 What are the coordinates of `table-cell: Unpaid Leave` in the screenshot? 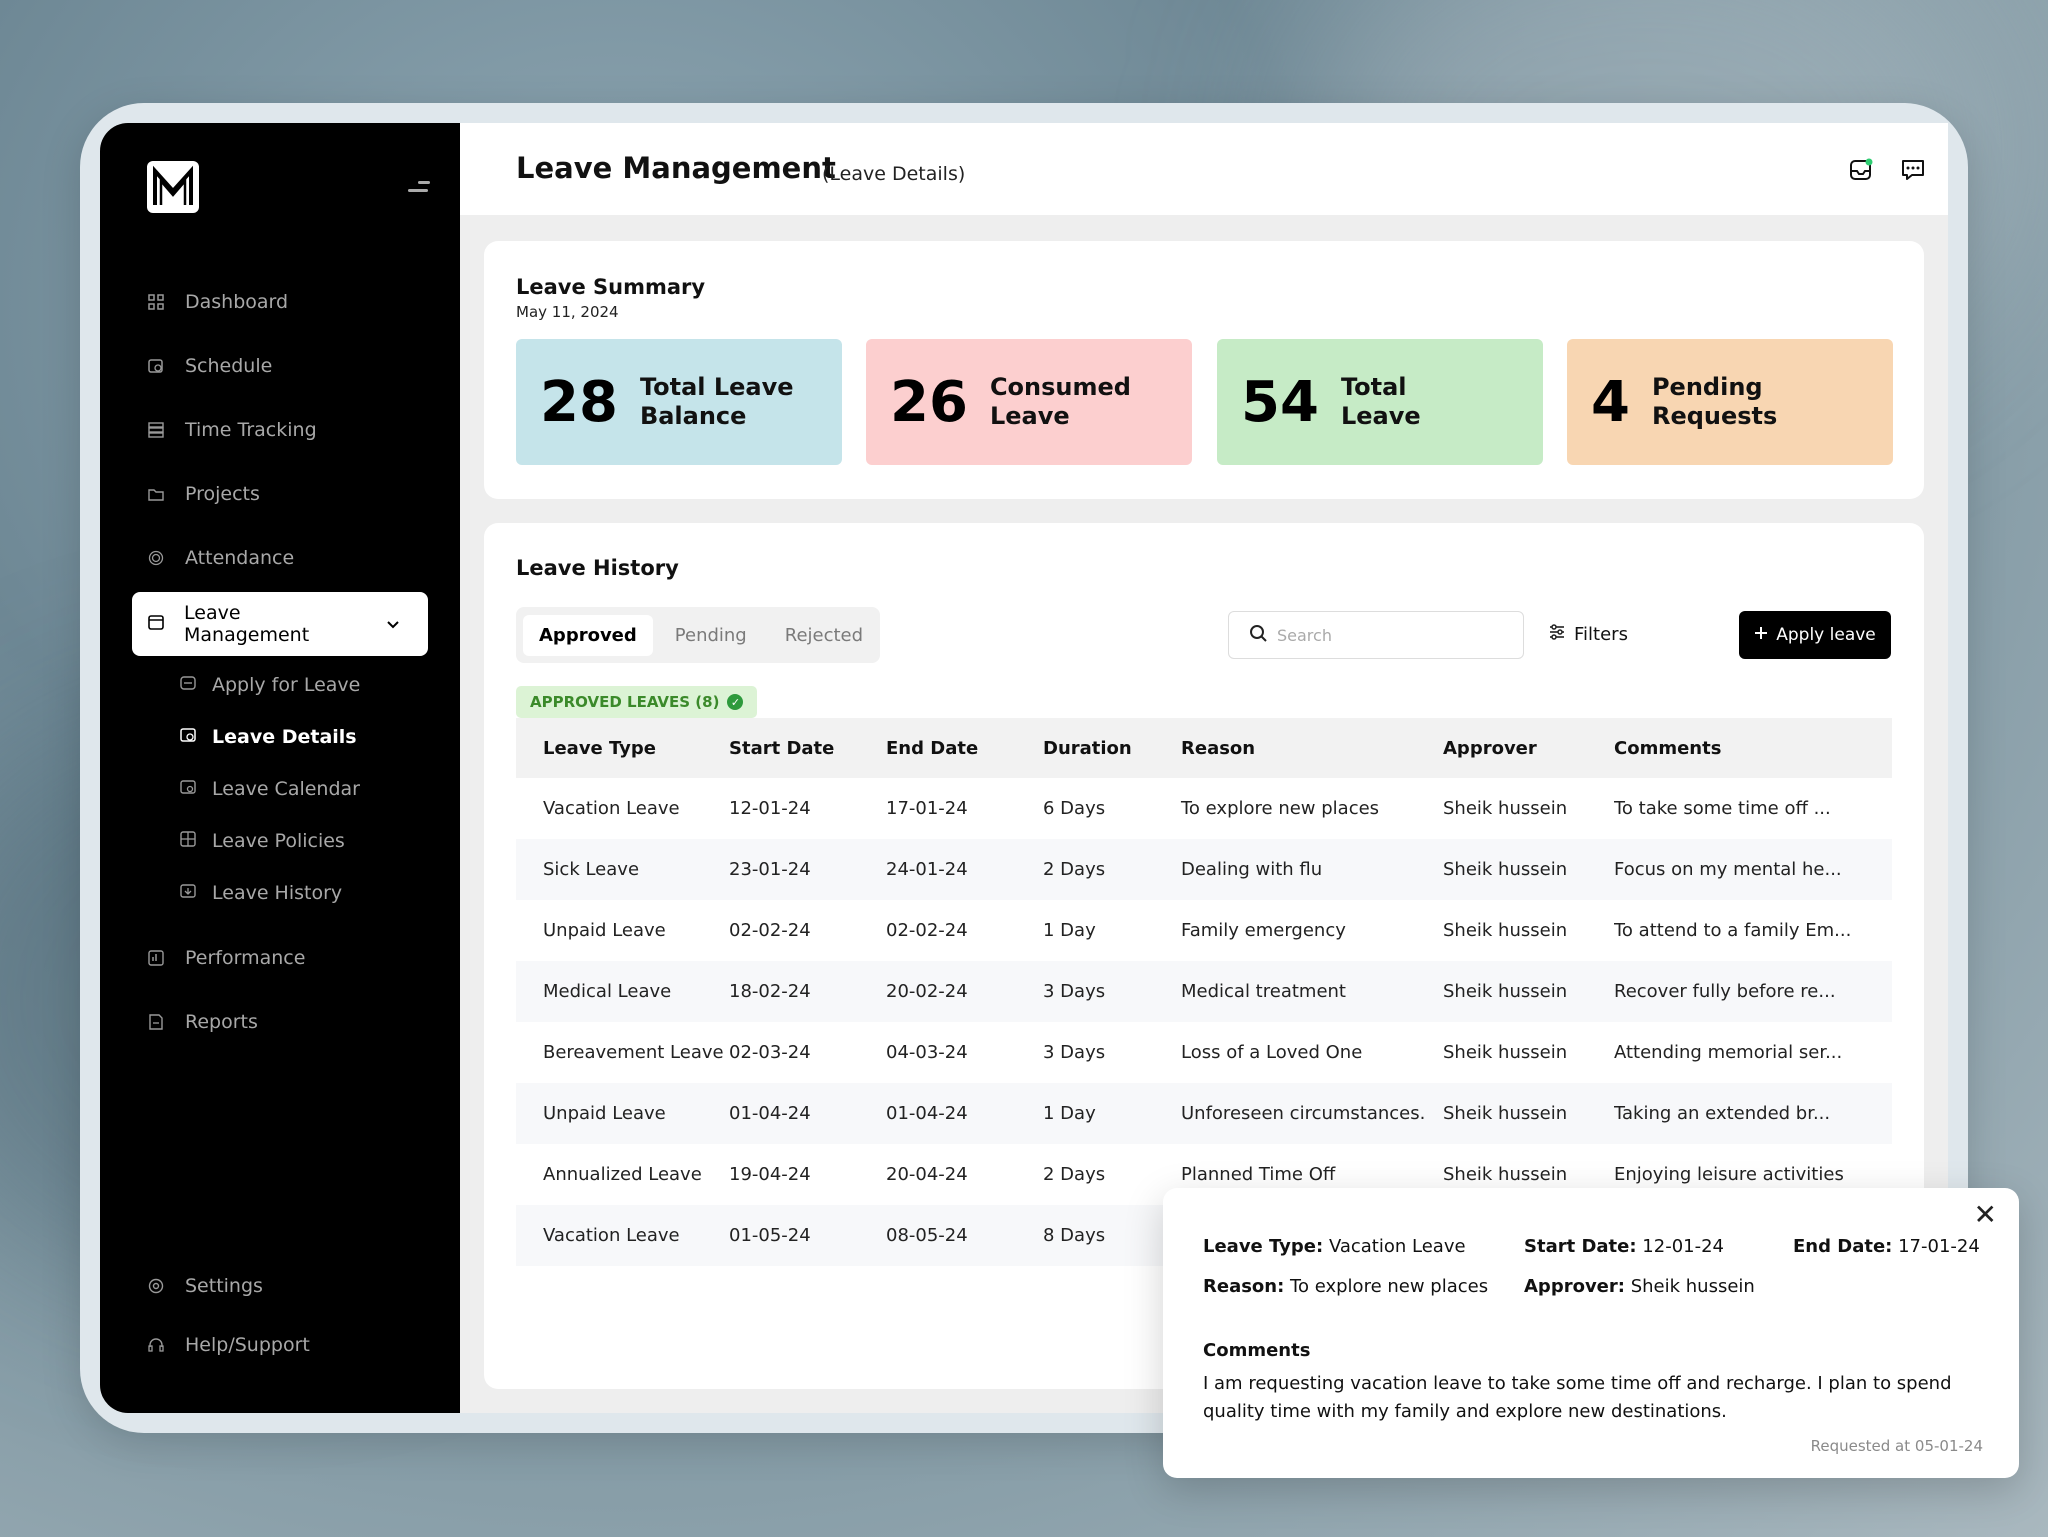 It's located at (604, 1113).